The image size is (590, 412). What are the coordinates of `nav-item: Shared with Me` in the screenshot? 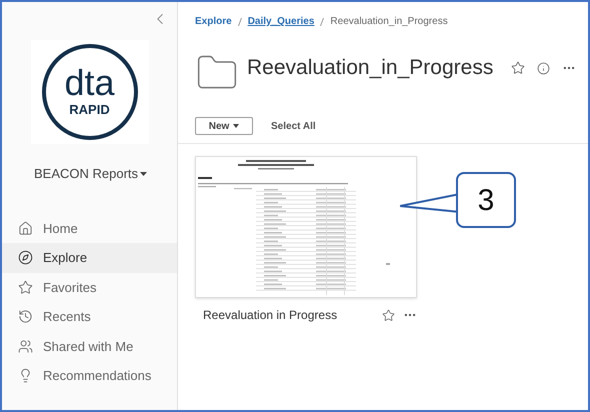 It's located at (89, 346).